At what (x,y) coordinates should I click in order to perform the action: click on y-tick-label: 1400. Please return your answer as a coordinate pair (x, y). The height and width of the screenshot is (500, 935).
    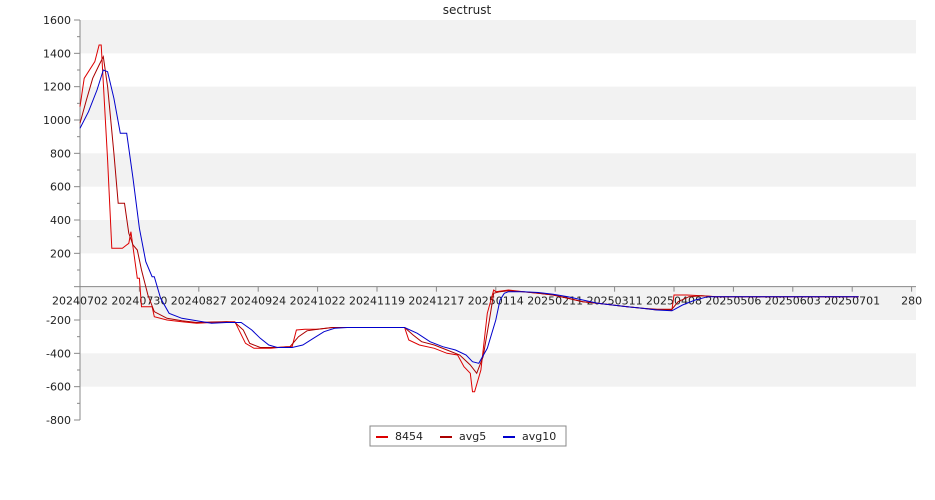
    Looking at the image, I should click on (57, 53).